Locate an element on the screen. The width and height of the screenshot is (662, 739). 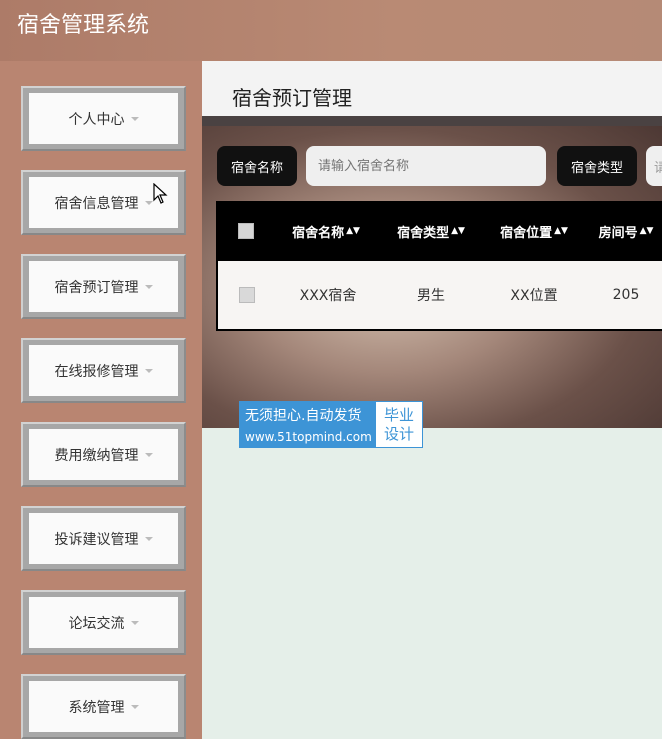
top-bar: 宿舍管理系统 is located at coordinates (331, 30).